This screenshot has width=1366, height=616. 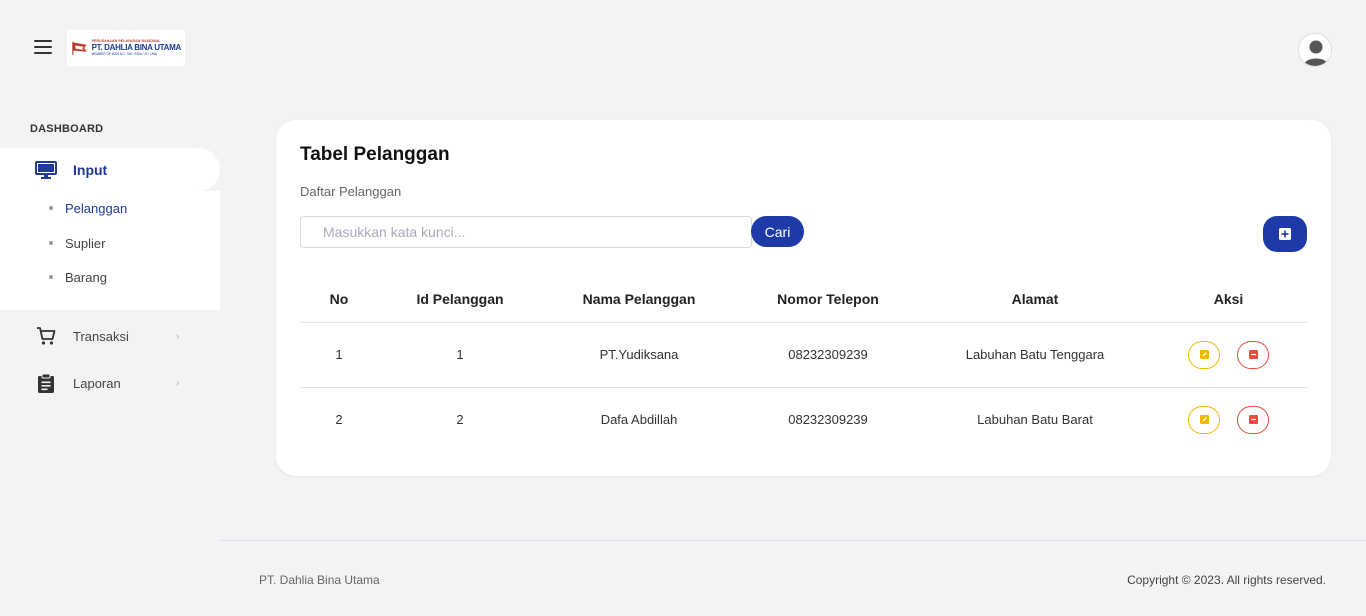 What do you see at coordinates (339, 300) in the screenshot?
I see `column-header: No` at bounding box center [339, 300].